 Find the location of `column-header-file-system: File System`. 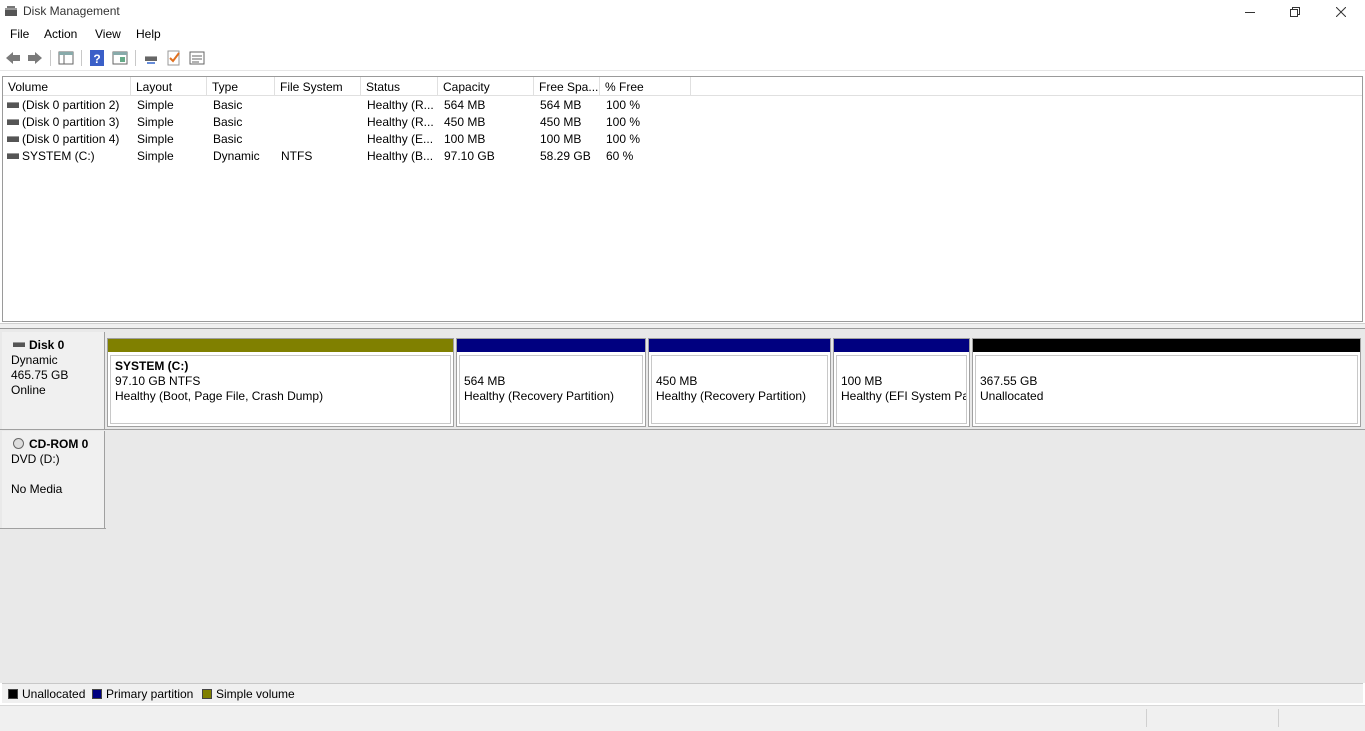

column-header-file-system: File System is located at coordinates (318, 86).